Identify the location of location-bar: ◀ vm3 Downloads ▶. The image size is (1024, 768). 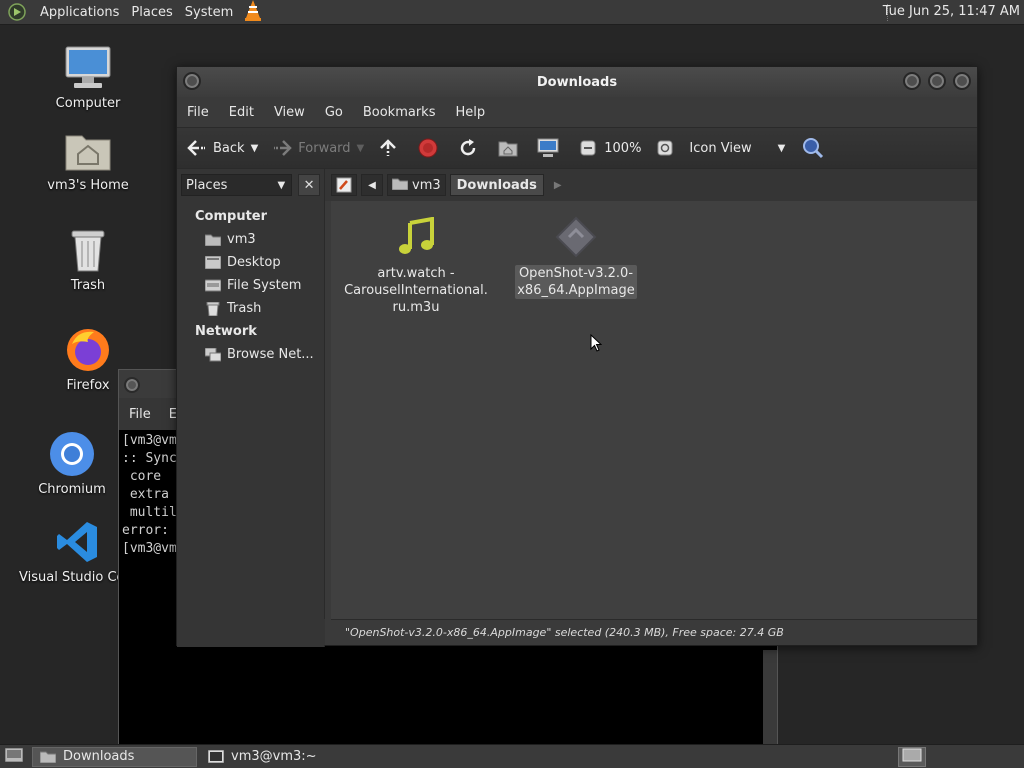
(651, 185).